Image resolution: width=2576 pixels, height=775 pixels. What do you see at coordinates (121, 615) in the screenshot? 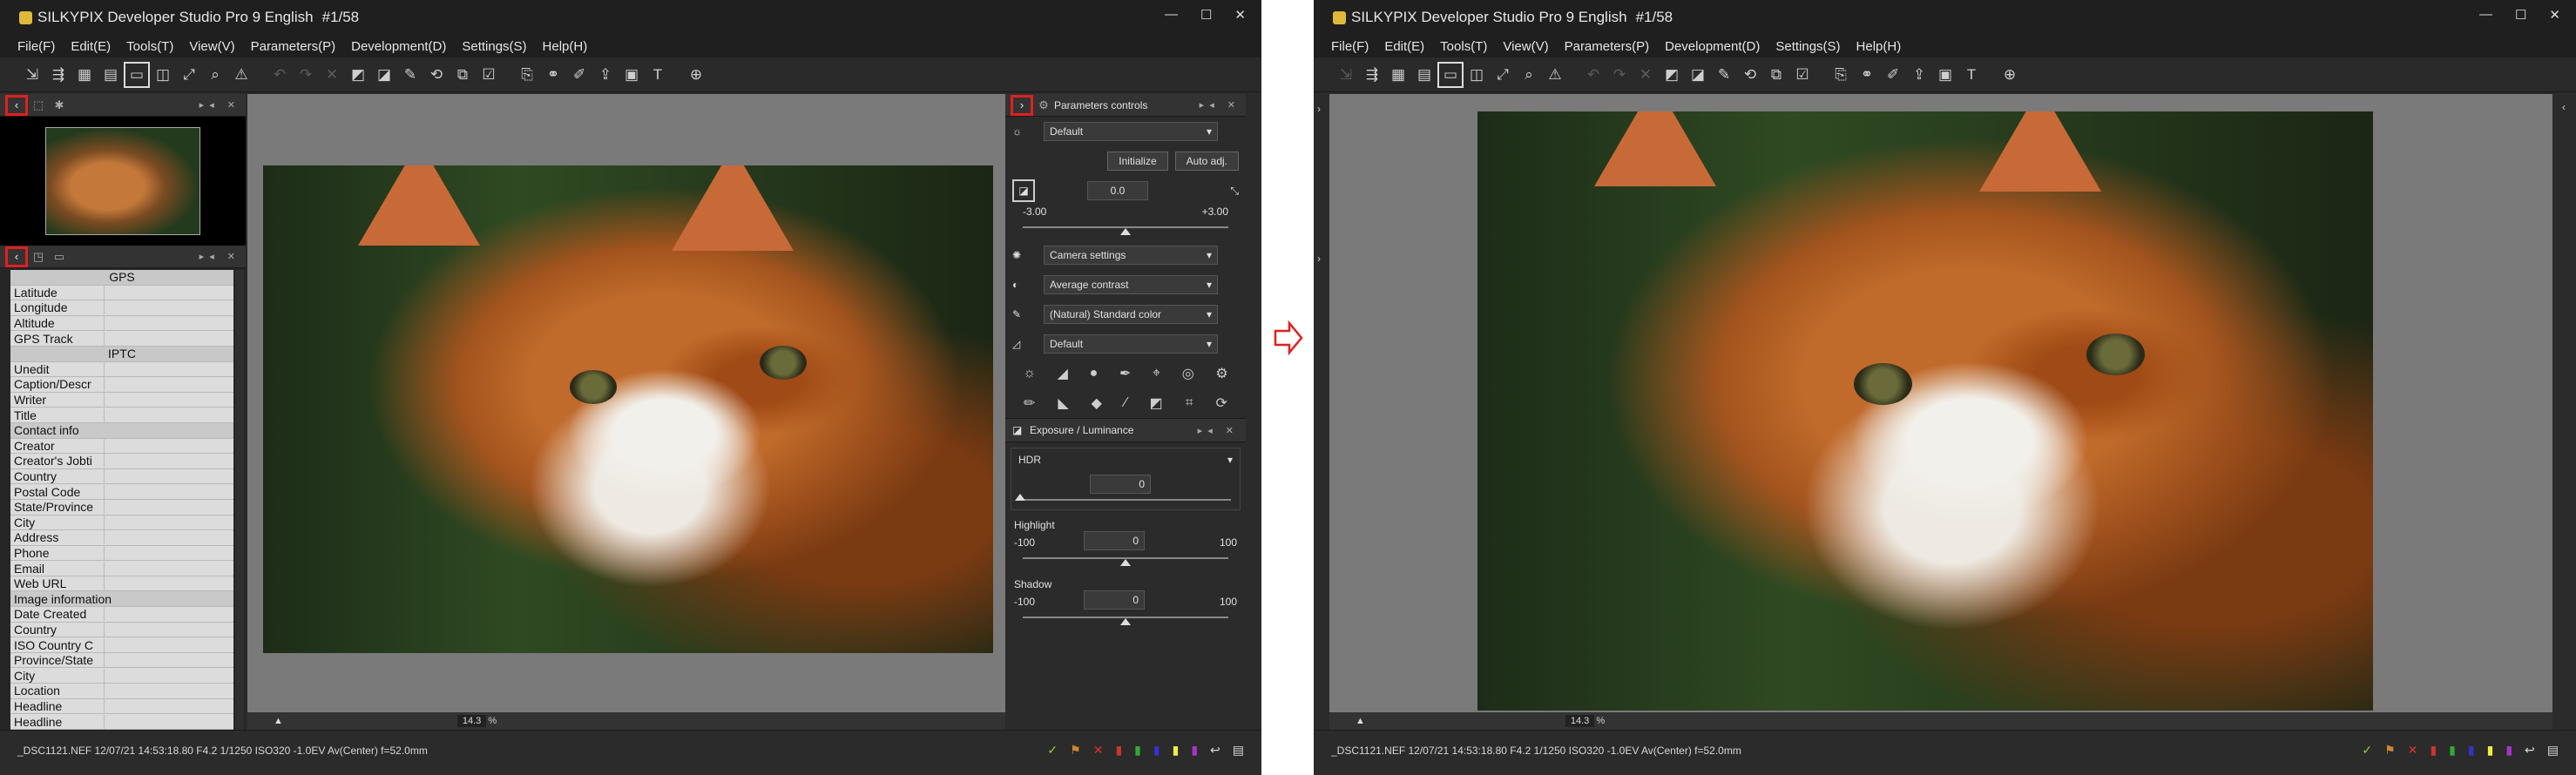
I see `info-row: Date Created` at bounding box center [121, 615].